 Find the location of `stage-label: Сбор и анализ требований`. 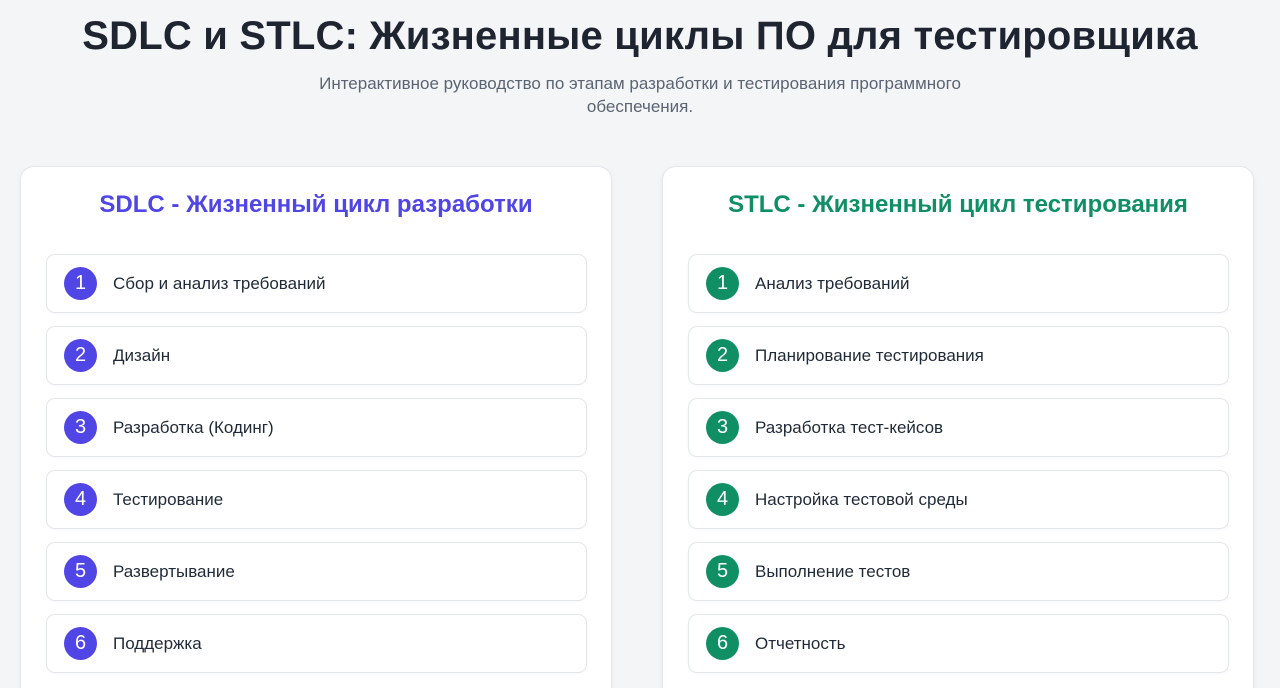

stage-label: Сбор и анализ требований is located at coordinates (219, 283).